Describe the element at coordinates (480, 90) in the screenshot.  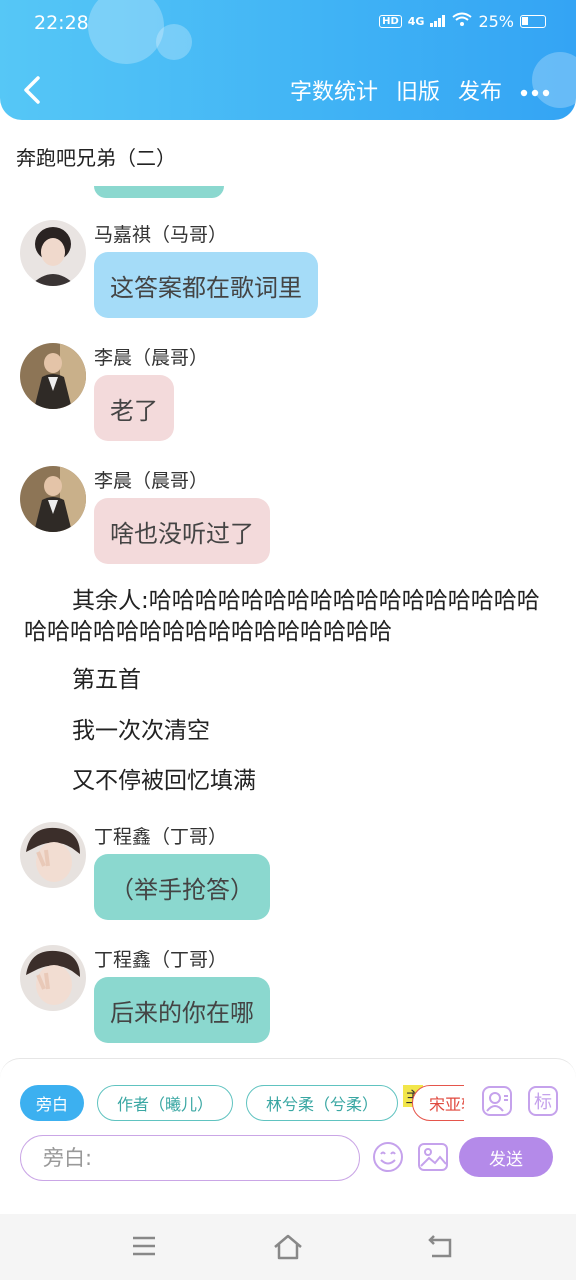
I see `publish-button: 发布` at that location.